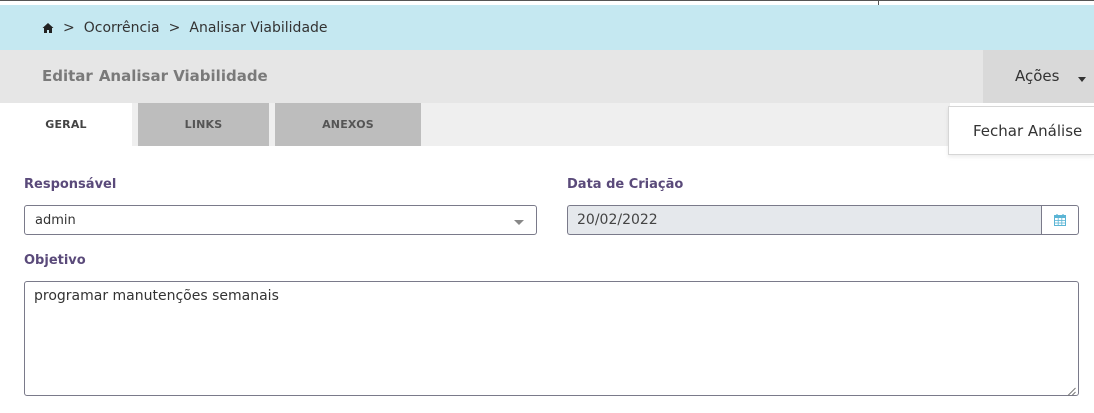 The width and height of the screenshot is (1094, 413). What do you see at coordinates (258, 27) in the screenshot?
I see `breadcrumb-item-current: Analisar Viabilidade` at bounding box center [258, 27].